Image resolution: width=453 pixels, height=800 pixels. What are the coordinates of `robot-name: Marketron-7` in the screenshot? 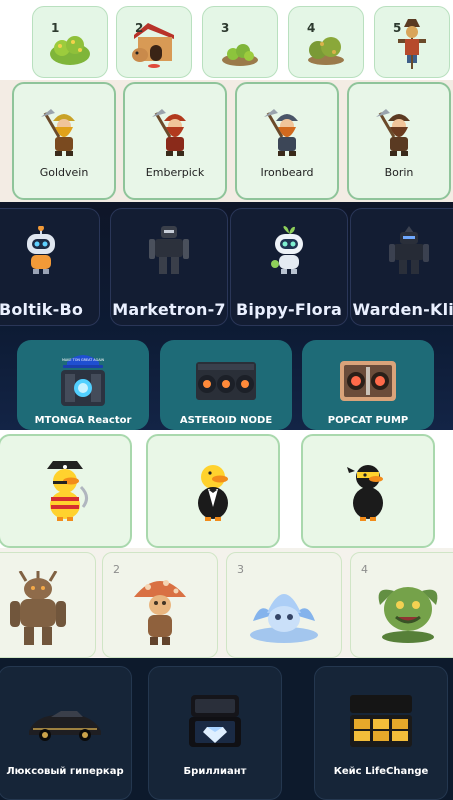 It's located at (169, 309).